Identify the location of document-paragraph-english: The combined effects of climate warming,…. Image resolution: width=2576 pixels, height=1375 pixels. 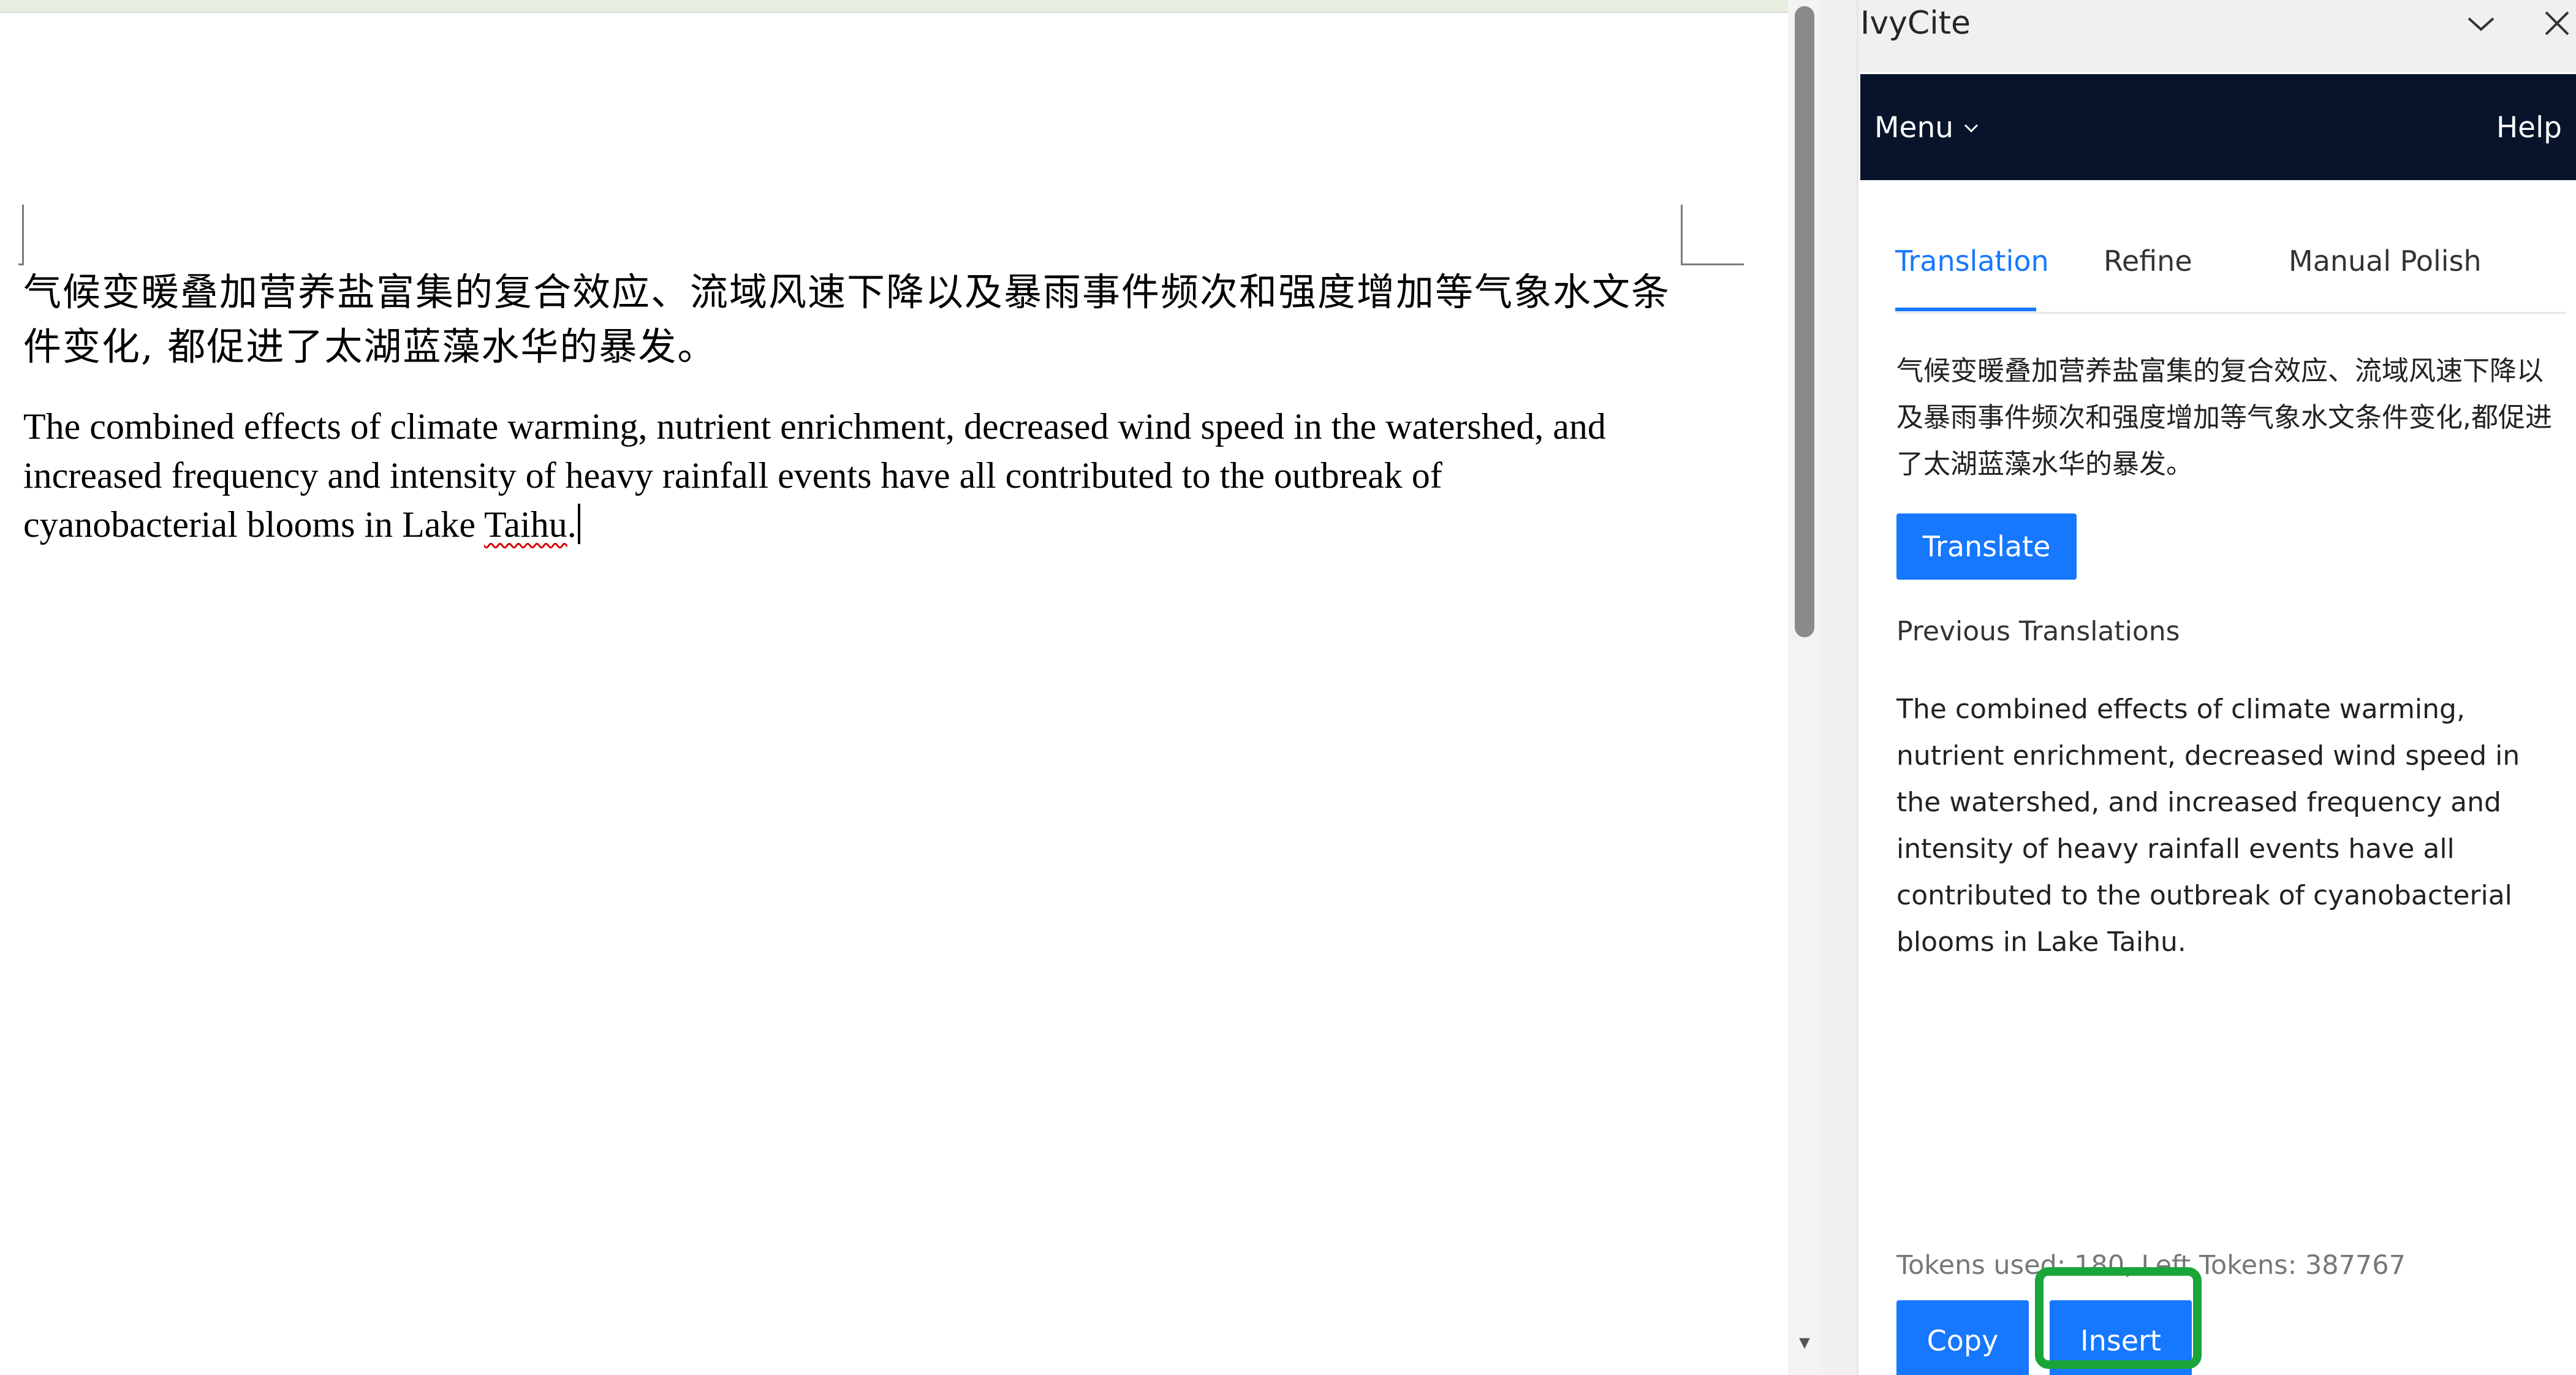
(844, 475).